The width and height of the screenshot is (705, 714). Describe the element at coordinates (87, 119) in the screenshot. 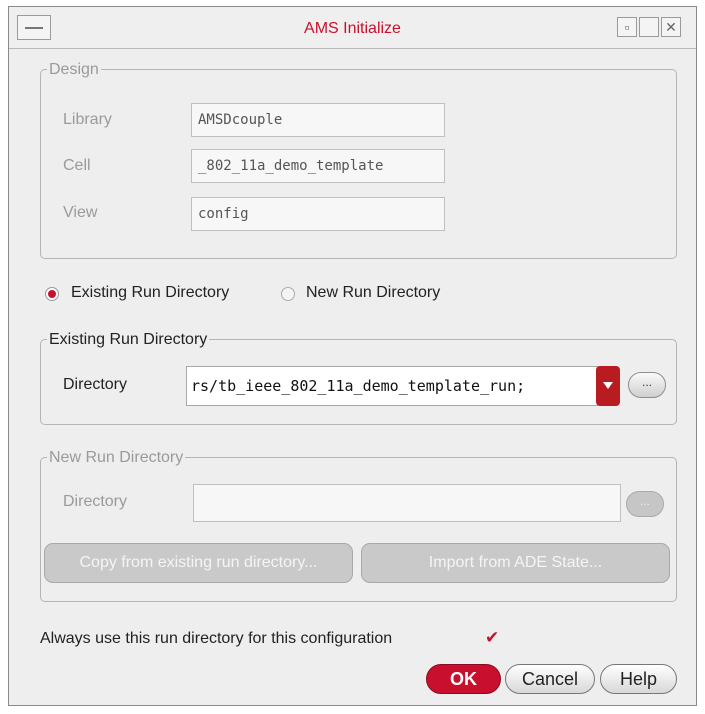

I see `library-label: Library` at that location.